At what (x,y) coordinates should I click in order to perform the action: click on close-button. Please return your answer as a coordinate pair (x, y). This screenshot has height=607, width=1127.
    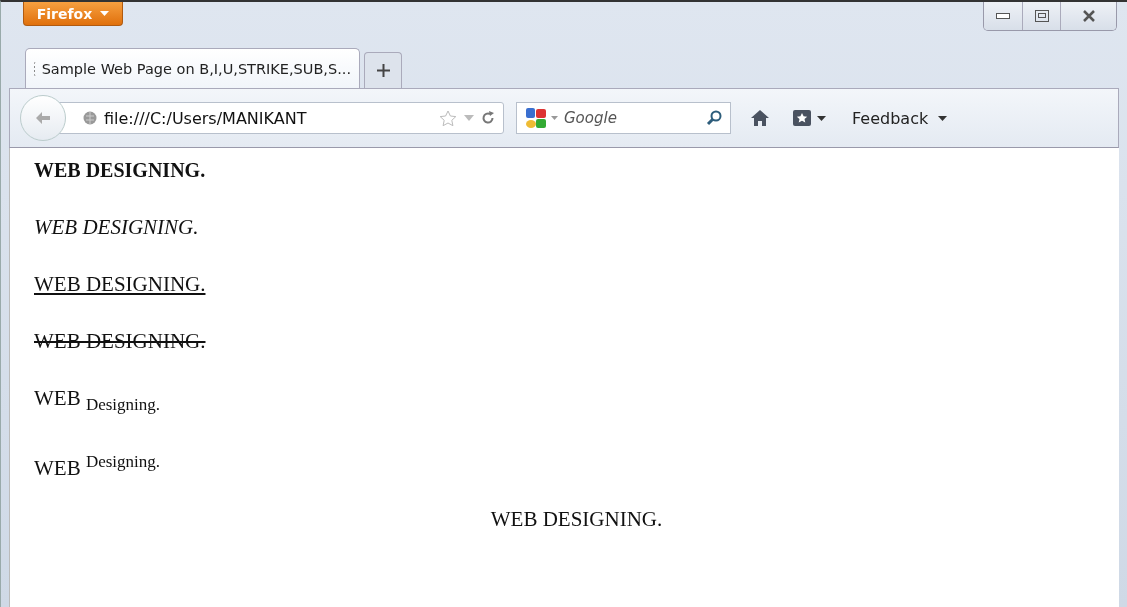
    Looking at the image, I should click on (1088, 16).